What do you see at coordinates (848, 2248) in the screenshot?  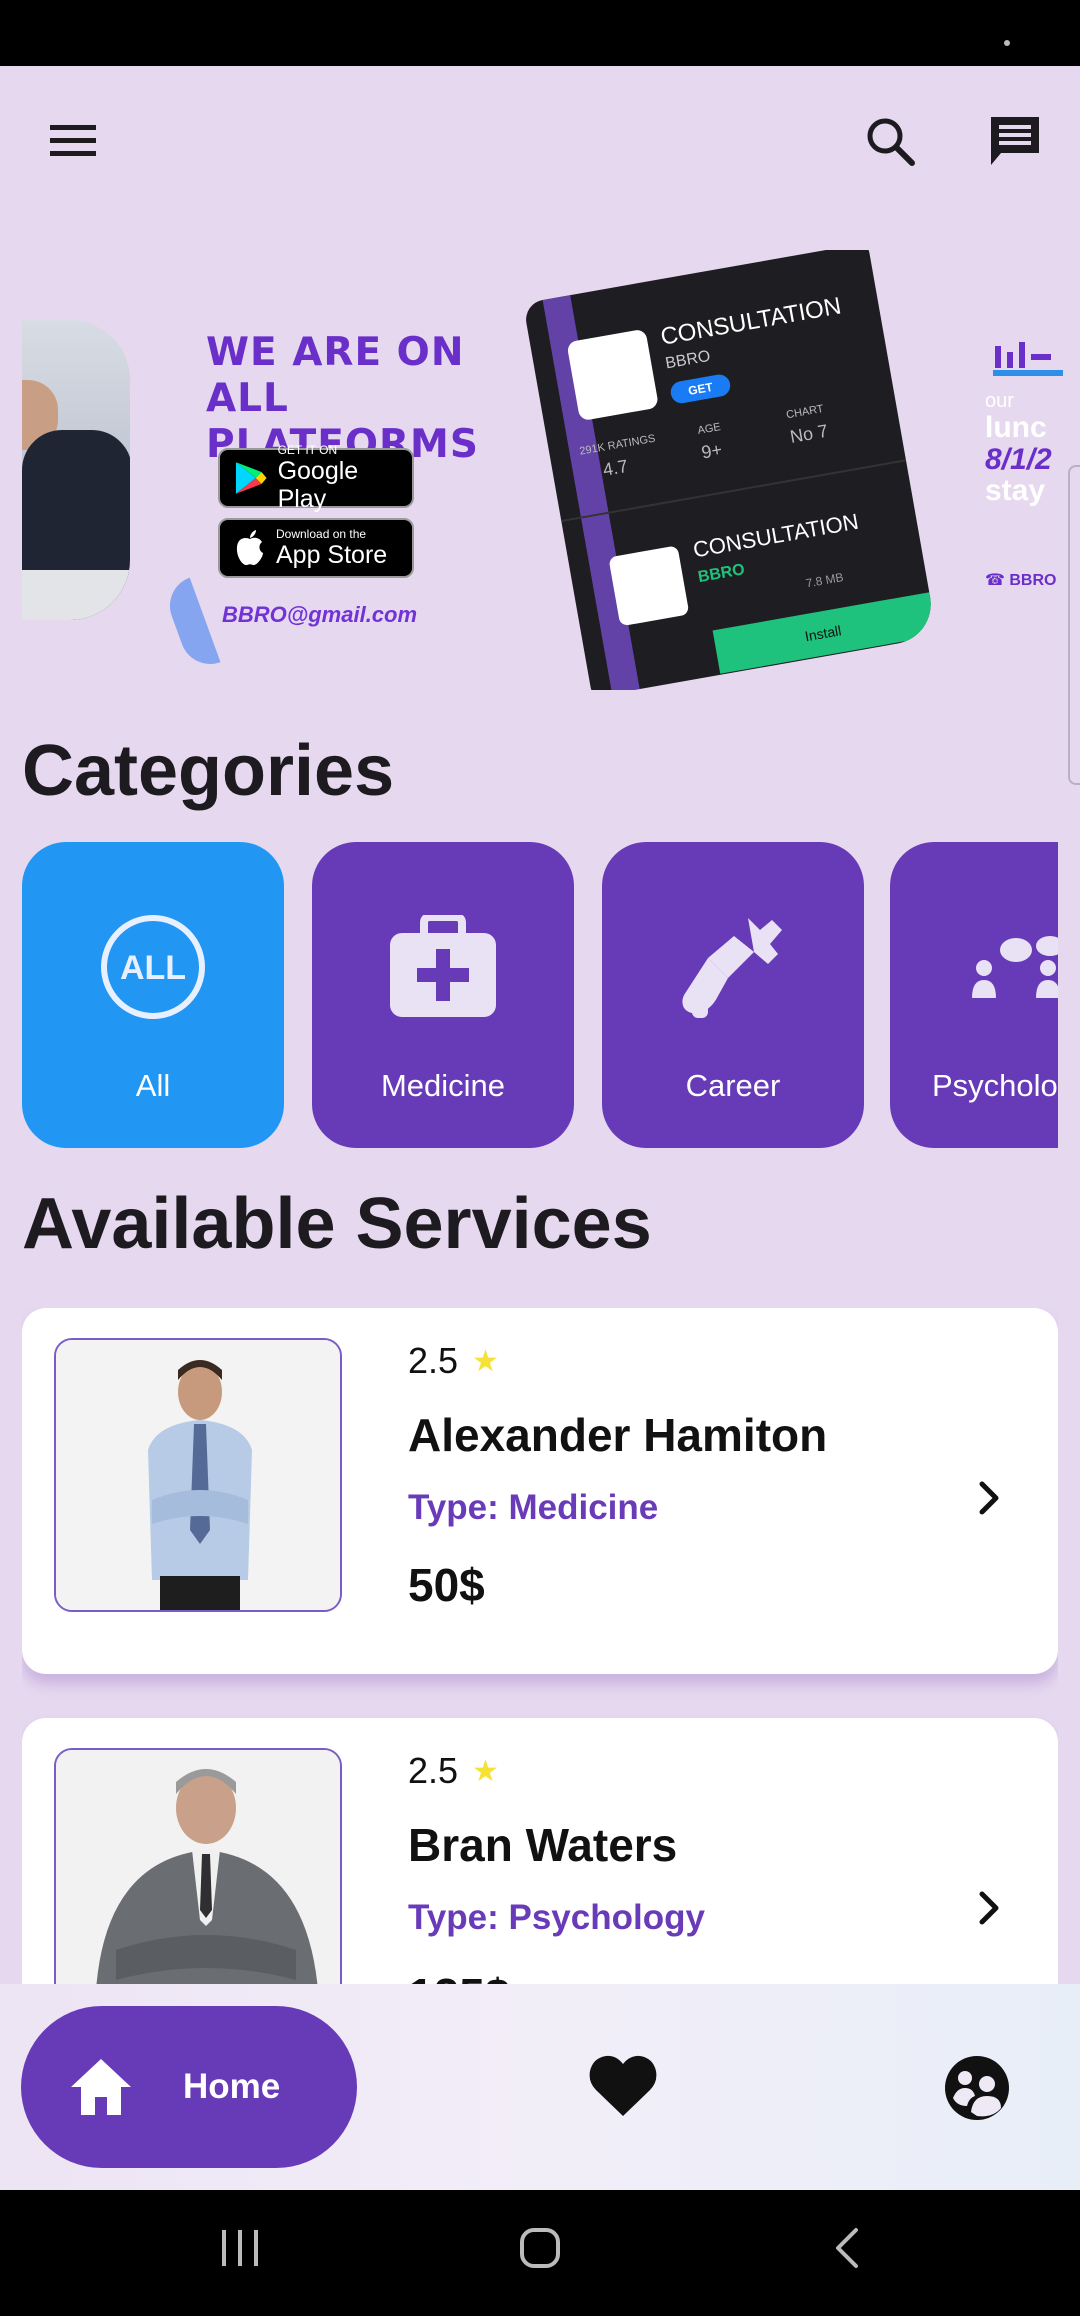 I see `back-icon` at bounding box center [848, 2248].